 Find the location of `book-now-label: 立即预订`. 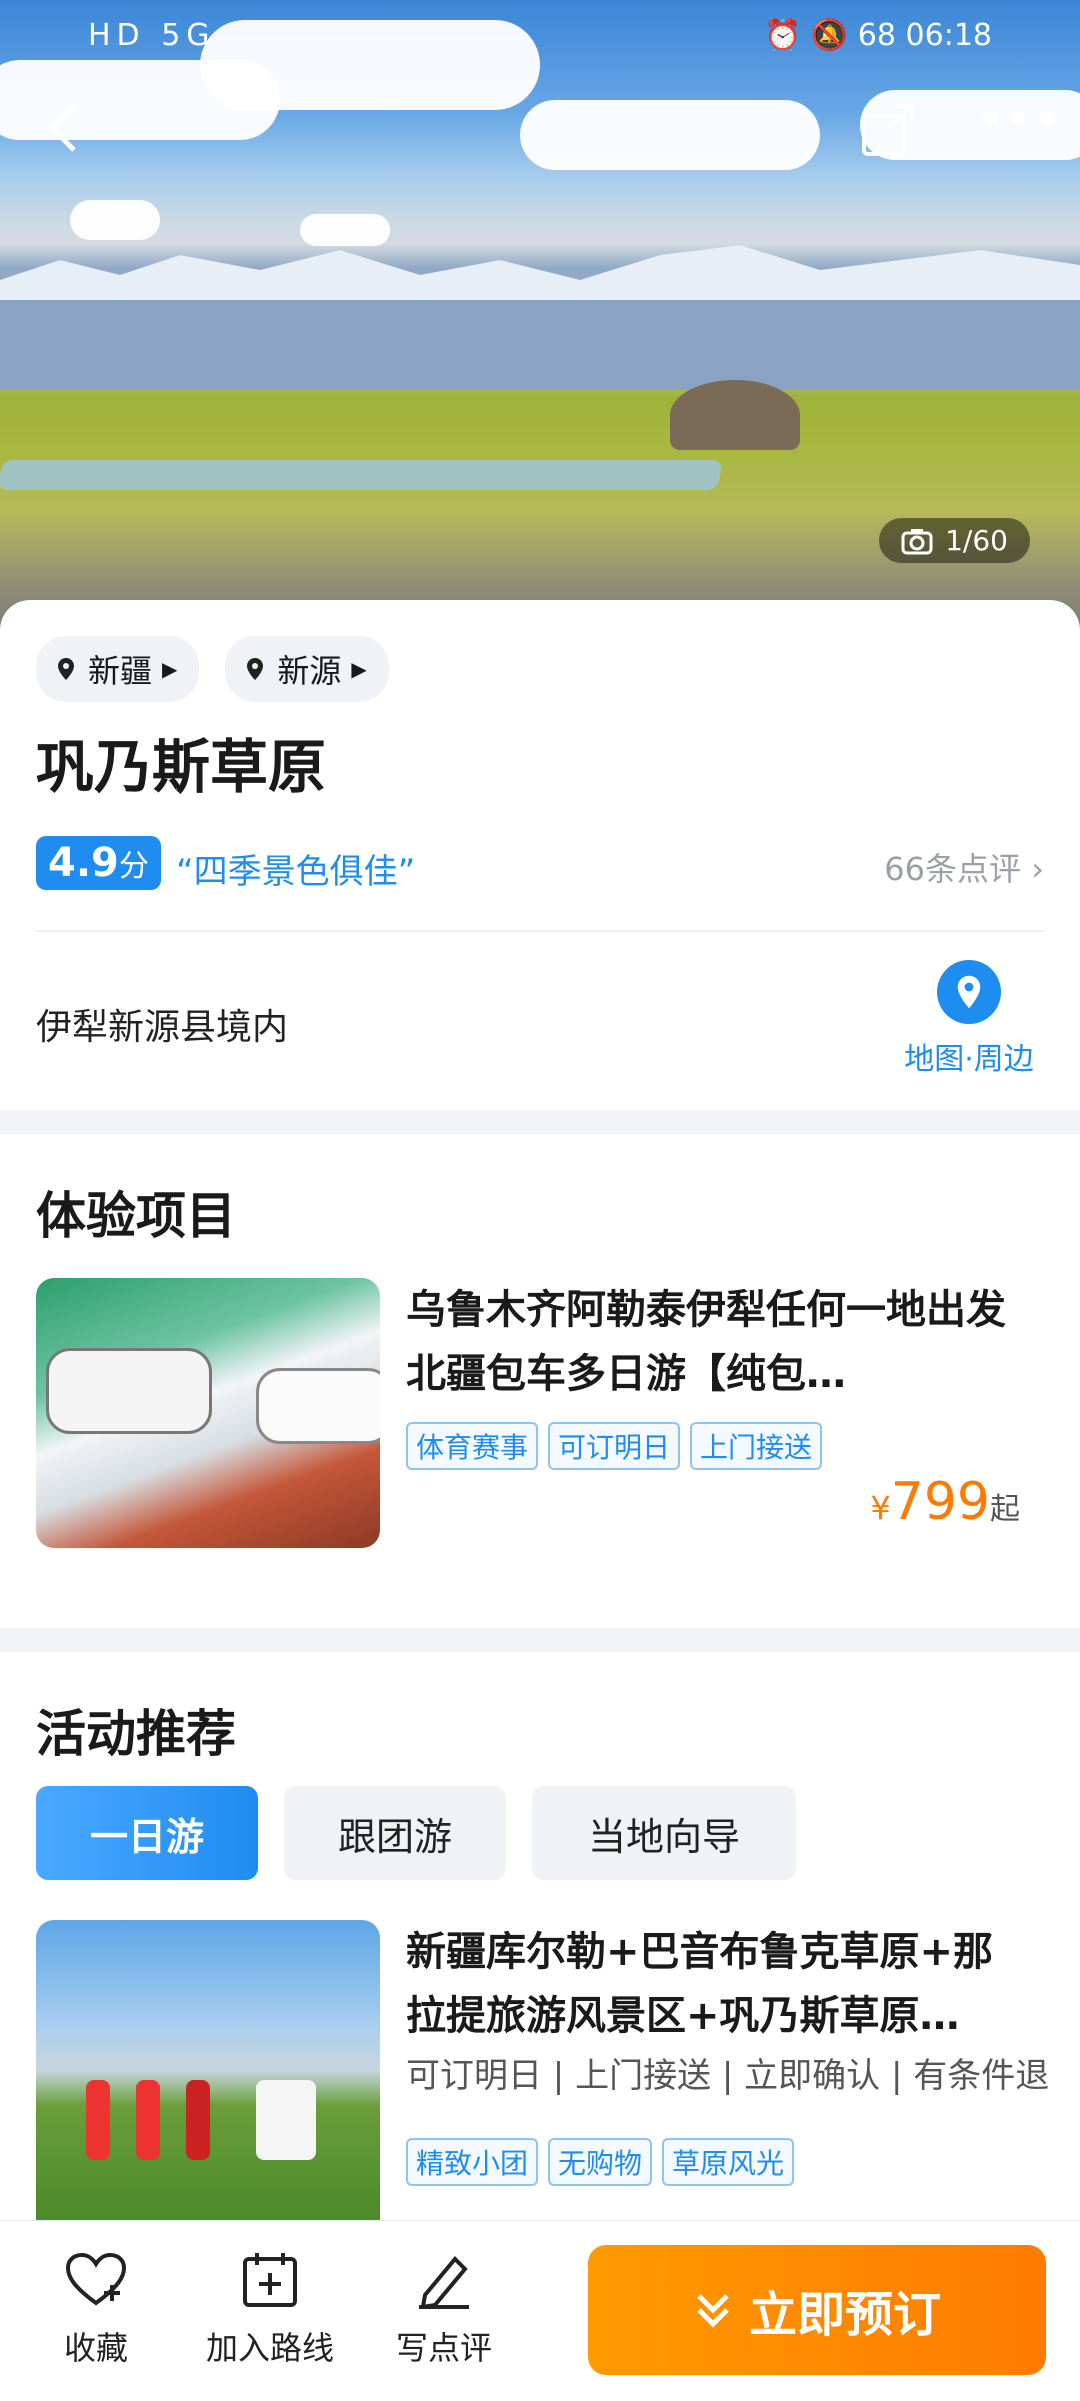

book-now-label: 立即预订 is located at coordinates (844, 2315).